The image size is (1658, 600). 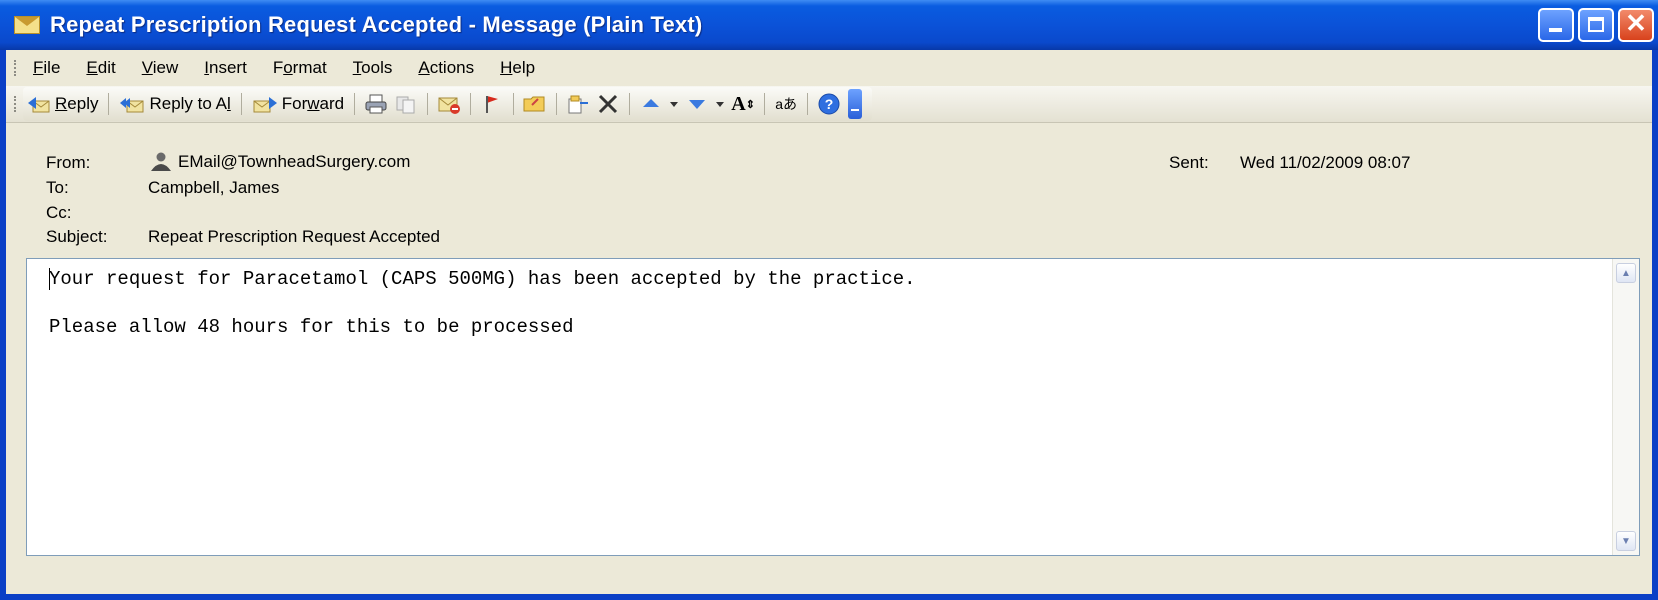 What do you see at coordinates (68, 162) in the screenshot?
I see `from-label: From:` at bounding box center [68, 162].